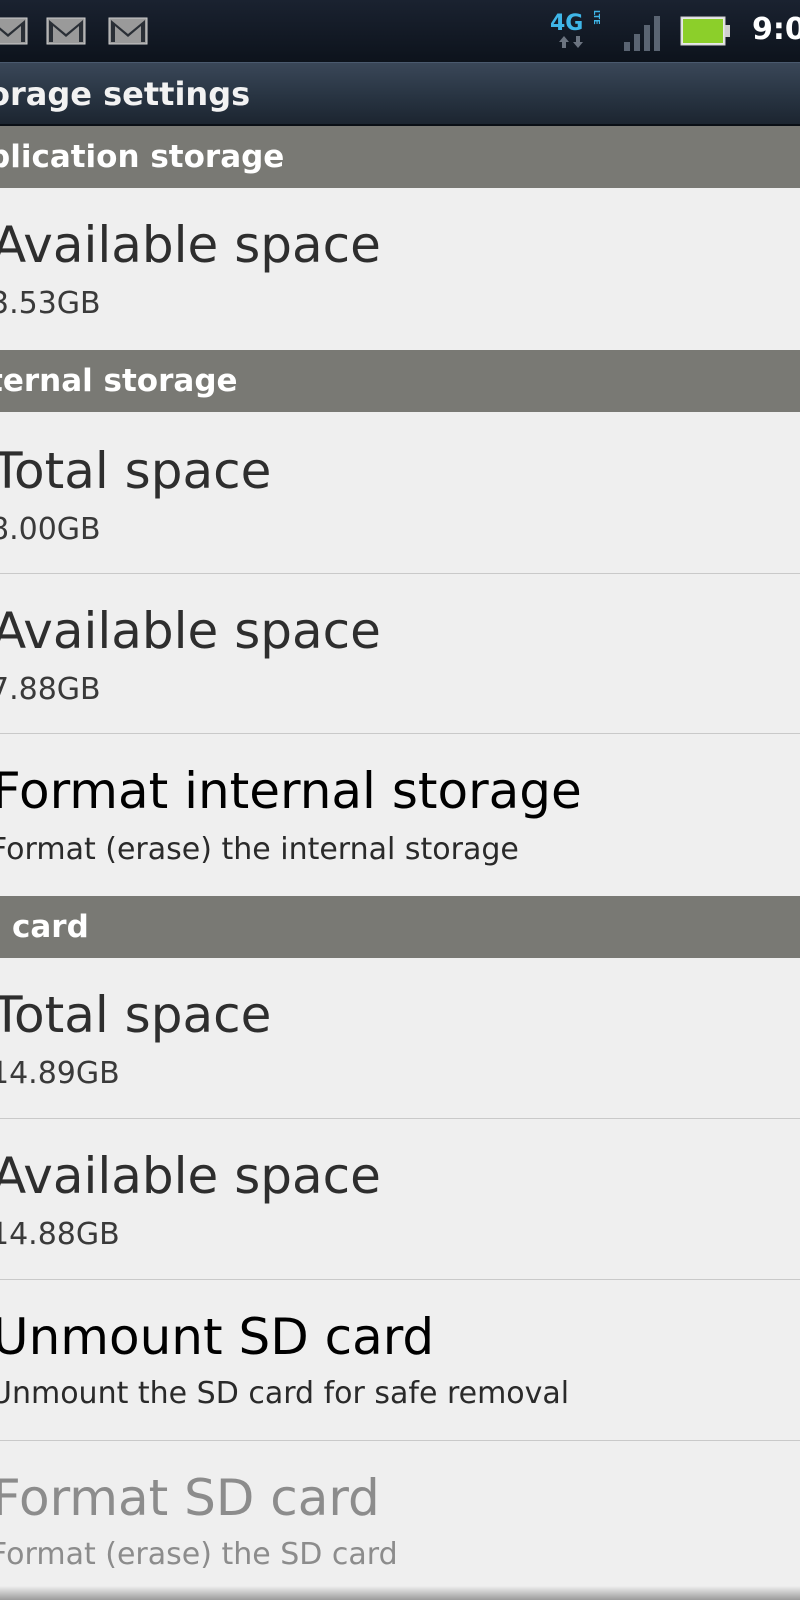  Describe the element at coordinates (259, 849) in the screenshot. I see `row-summary: Format (erase) the internal storage` at that location.